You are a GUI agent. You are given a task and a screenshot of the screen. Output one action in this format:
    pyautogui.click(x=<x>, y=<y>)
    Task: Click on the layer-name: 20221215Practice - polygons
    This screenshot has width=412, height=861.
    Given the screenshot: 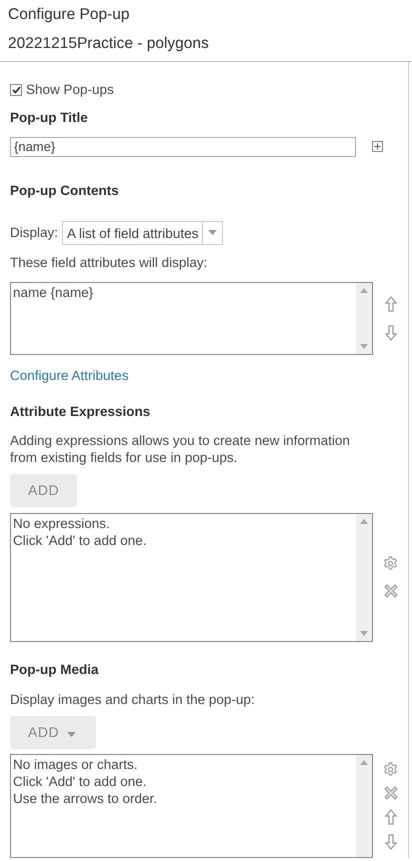 What is the action you would take?
    pyautogui.click(x=109, y=44)
    